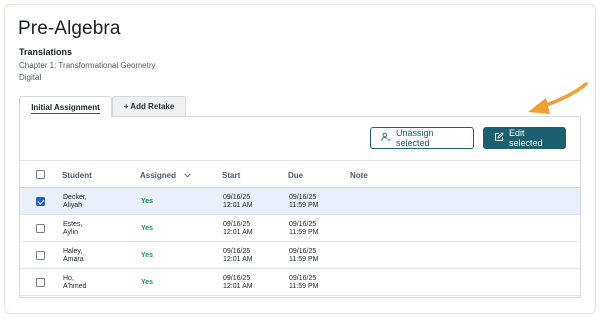 The height and width of the screenshot is (318, 600). I want to click on student-name-cell: Haley, Amara, so click(73, 255).